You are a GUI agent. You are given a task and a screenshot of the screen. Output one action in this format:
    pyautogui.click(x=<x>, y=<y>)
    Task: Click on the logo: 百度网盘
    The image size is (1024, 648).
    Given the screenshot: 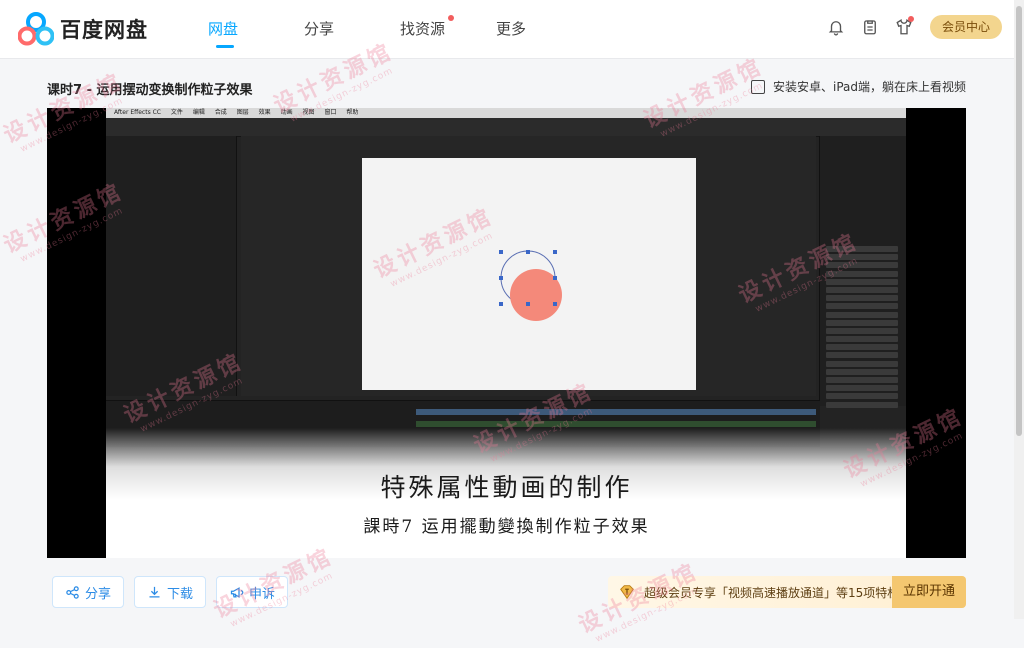 What is the action you would take?
    pyautogui.click(x=83, y=29)
    